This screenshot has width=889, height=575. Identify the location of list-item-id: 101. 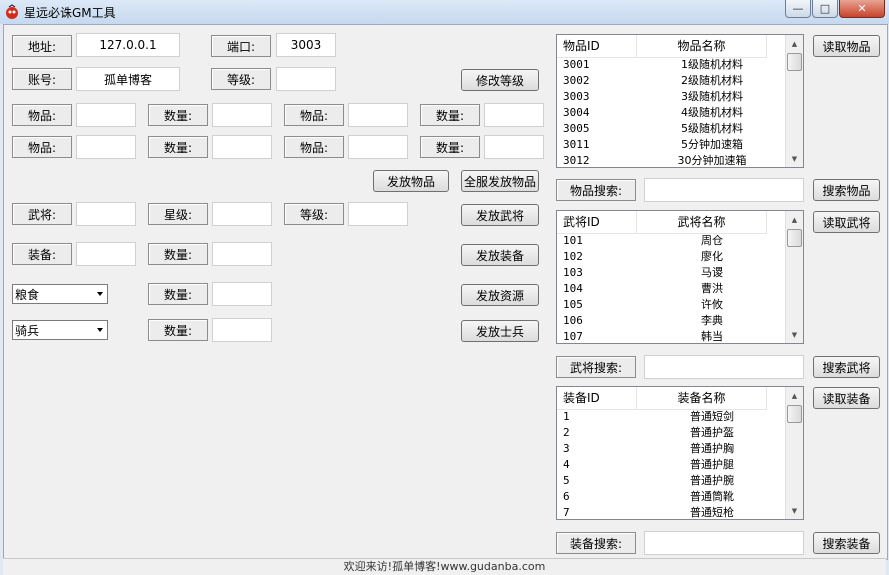
(573, 240).